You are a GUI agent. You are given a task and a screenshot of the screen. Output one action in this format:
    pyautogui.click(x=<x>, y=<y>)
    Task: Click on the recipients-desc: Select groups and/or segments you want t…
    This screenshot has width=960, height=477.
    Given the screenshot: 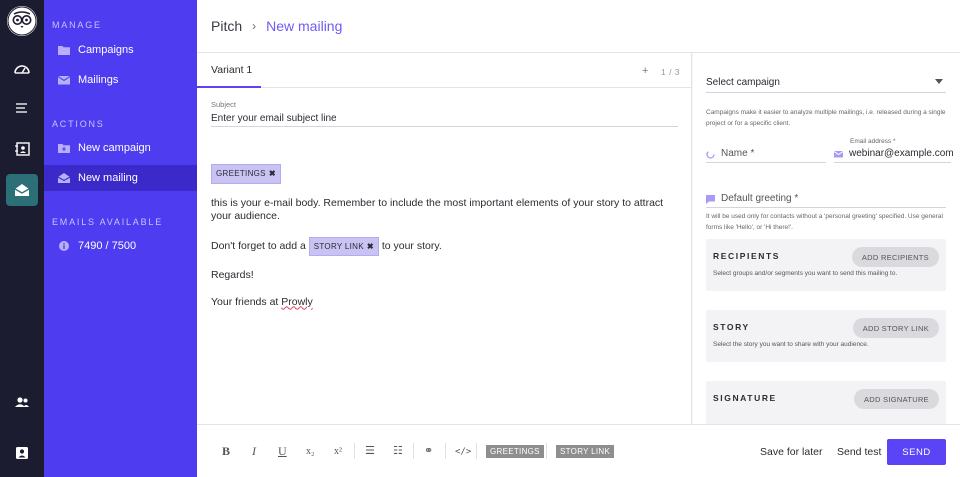 What is the action you would take?
    pyautogui.click(x=805, y=273)
    